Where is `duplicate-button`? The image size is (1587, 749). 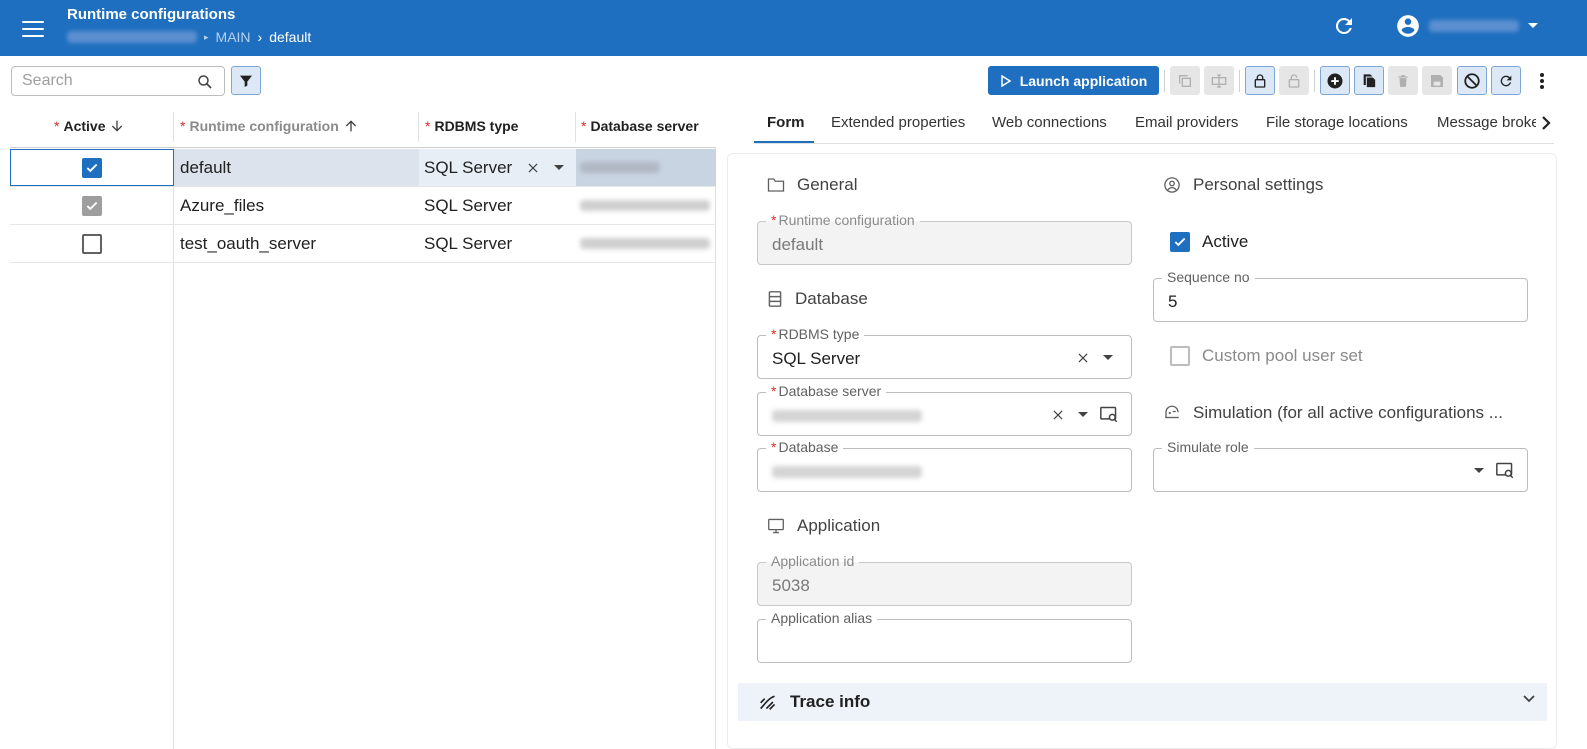 duplicate-button is located at coordinates (1369, 80).